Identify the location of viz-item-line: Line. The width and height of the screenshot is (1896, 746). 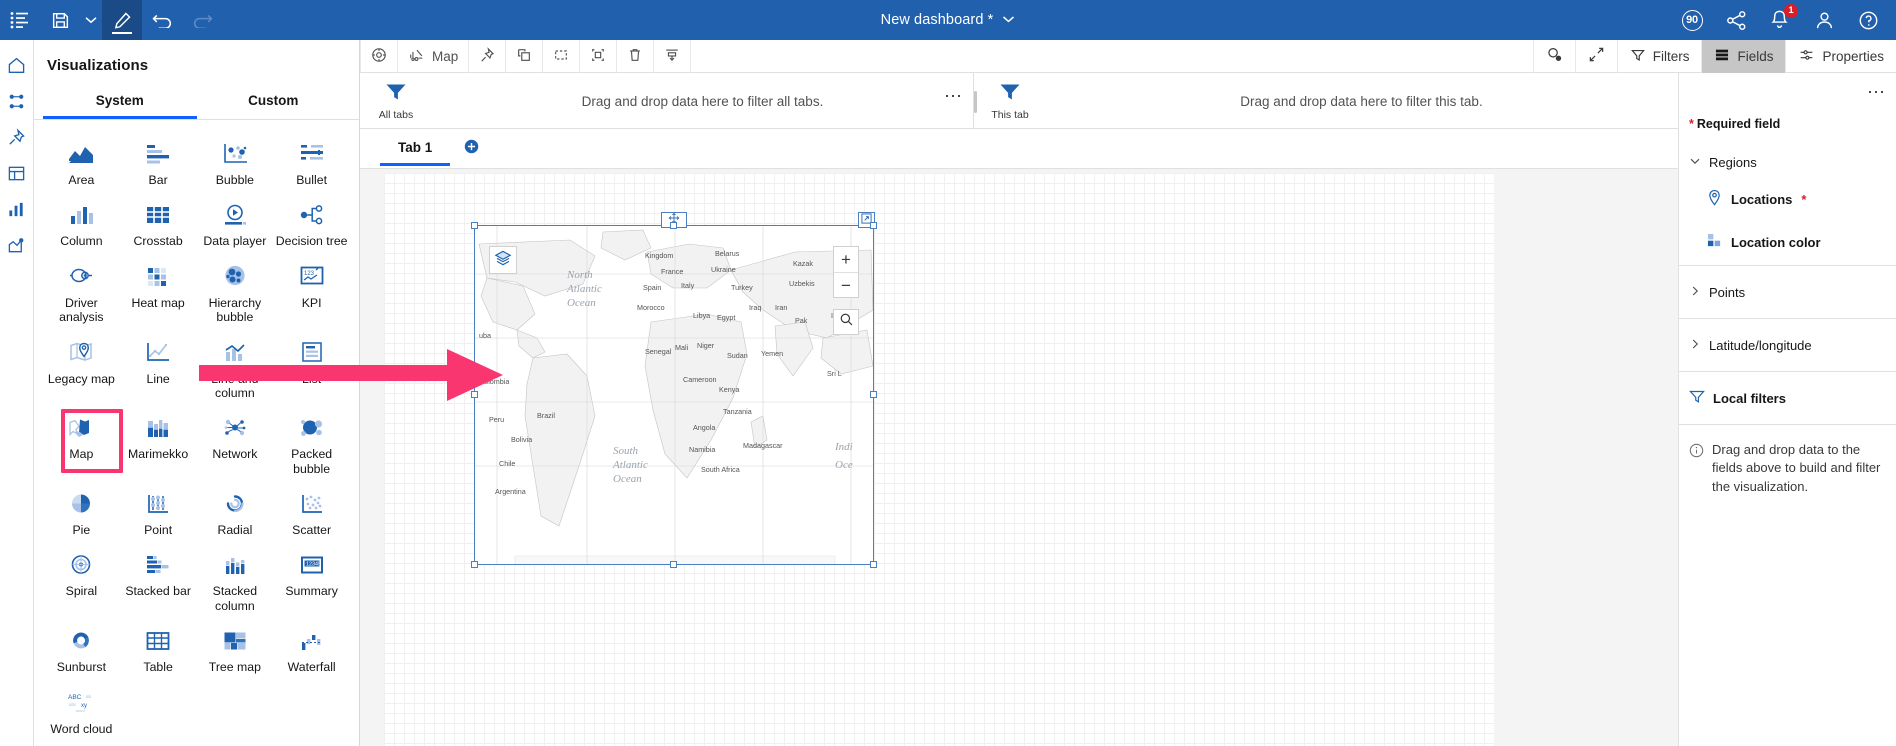
(158, 369).